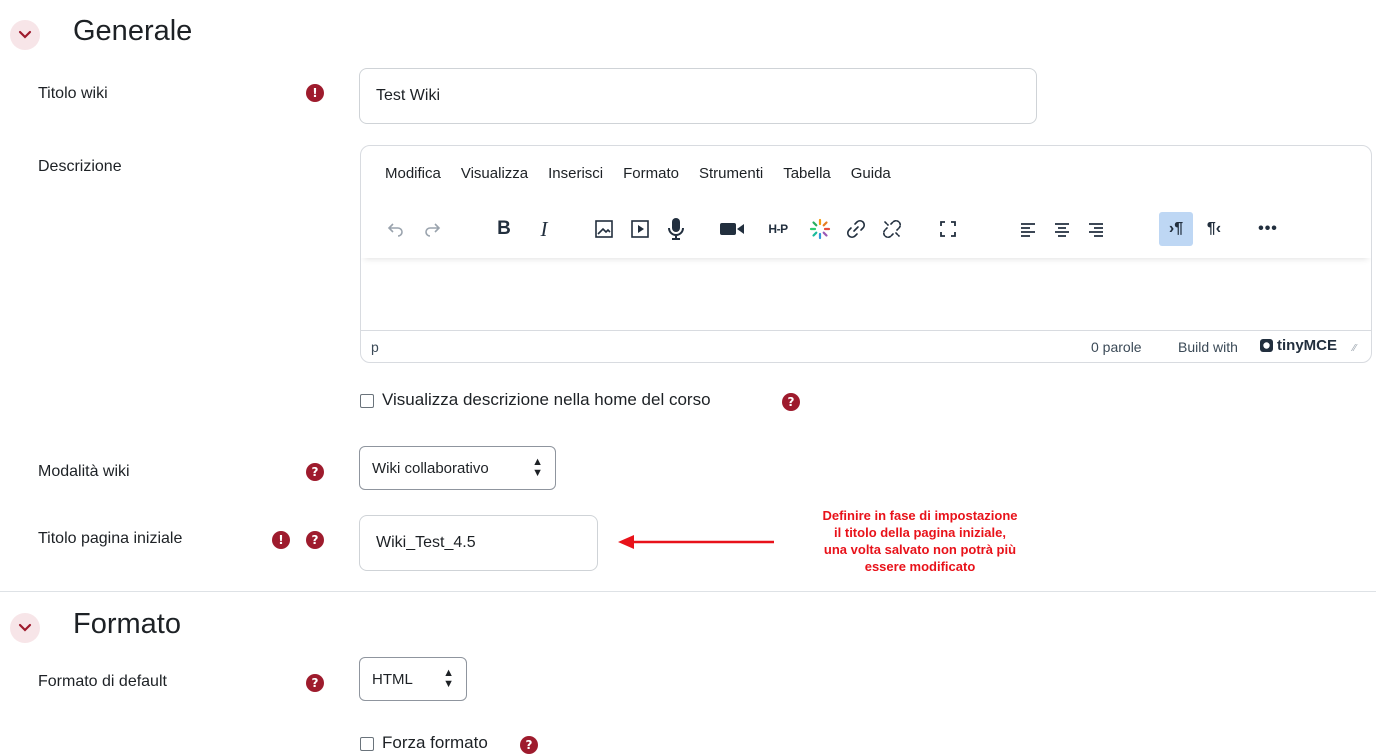  Describe the element at coordinates (426, 542) in the screenshot. I see `first-page-title-value: Wiki_Test_4.5` at that location.